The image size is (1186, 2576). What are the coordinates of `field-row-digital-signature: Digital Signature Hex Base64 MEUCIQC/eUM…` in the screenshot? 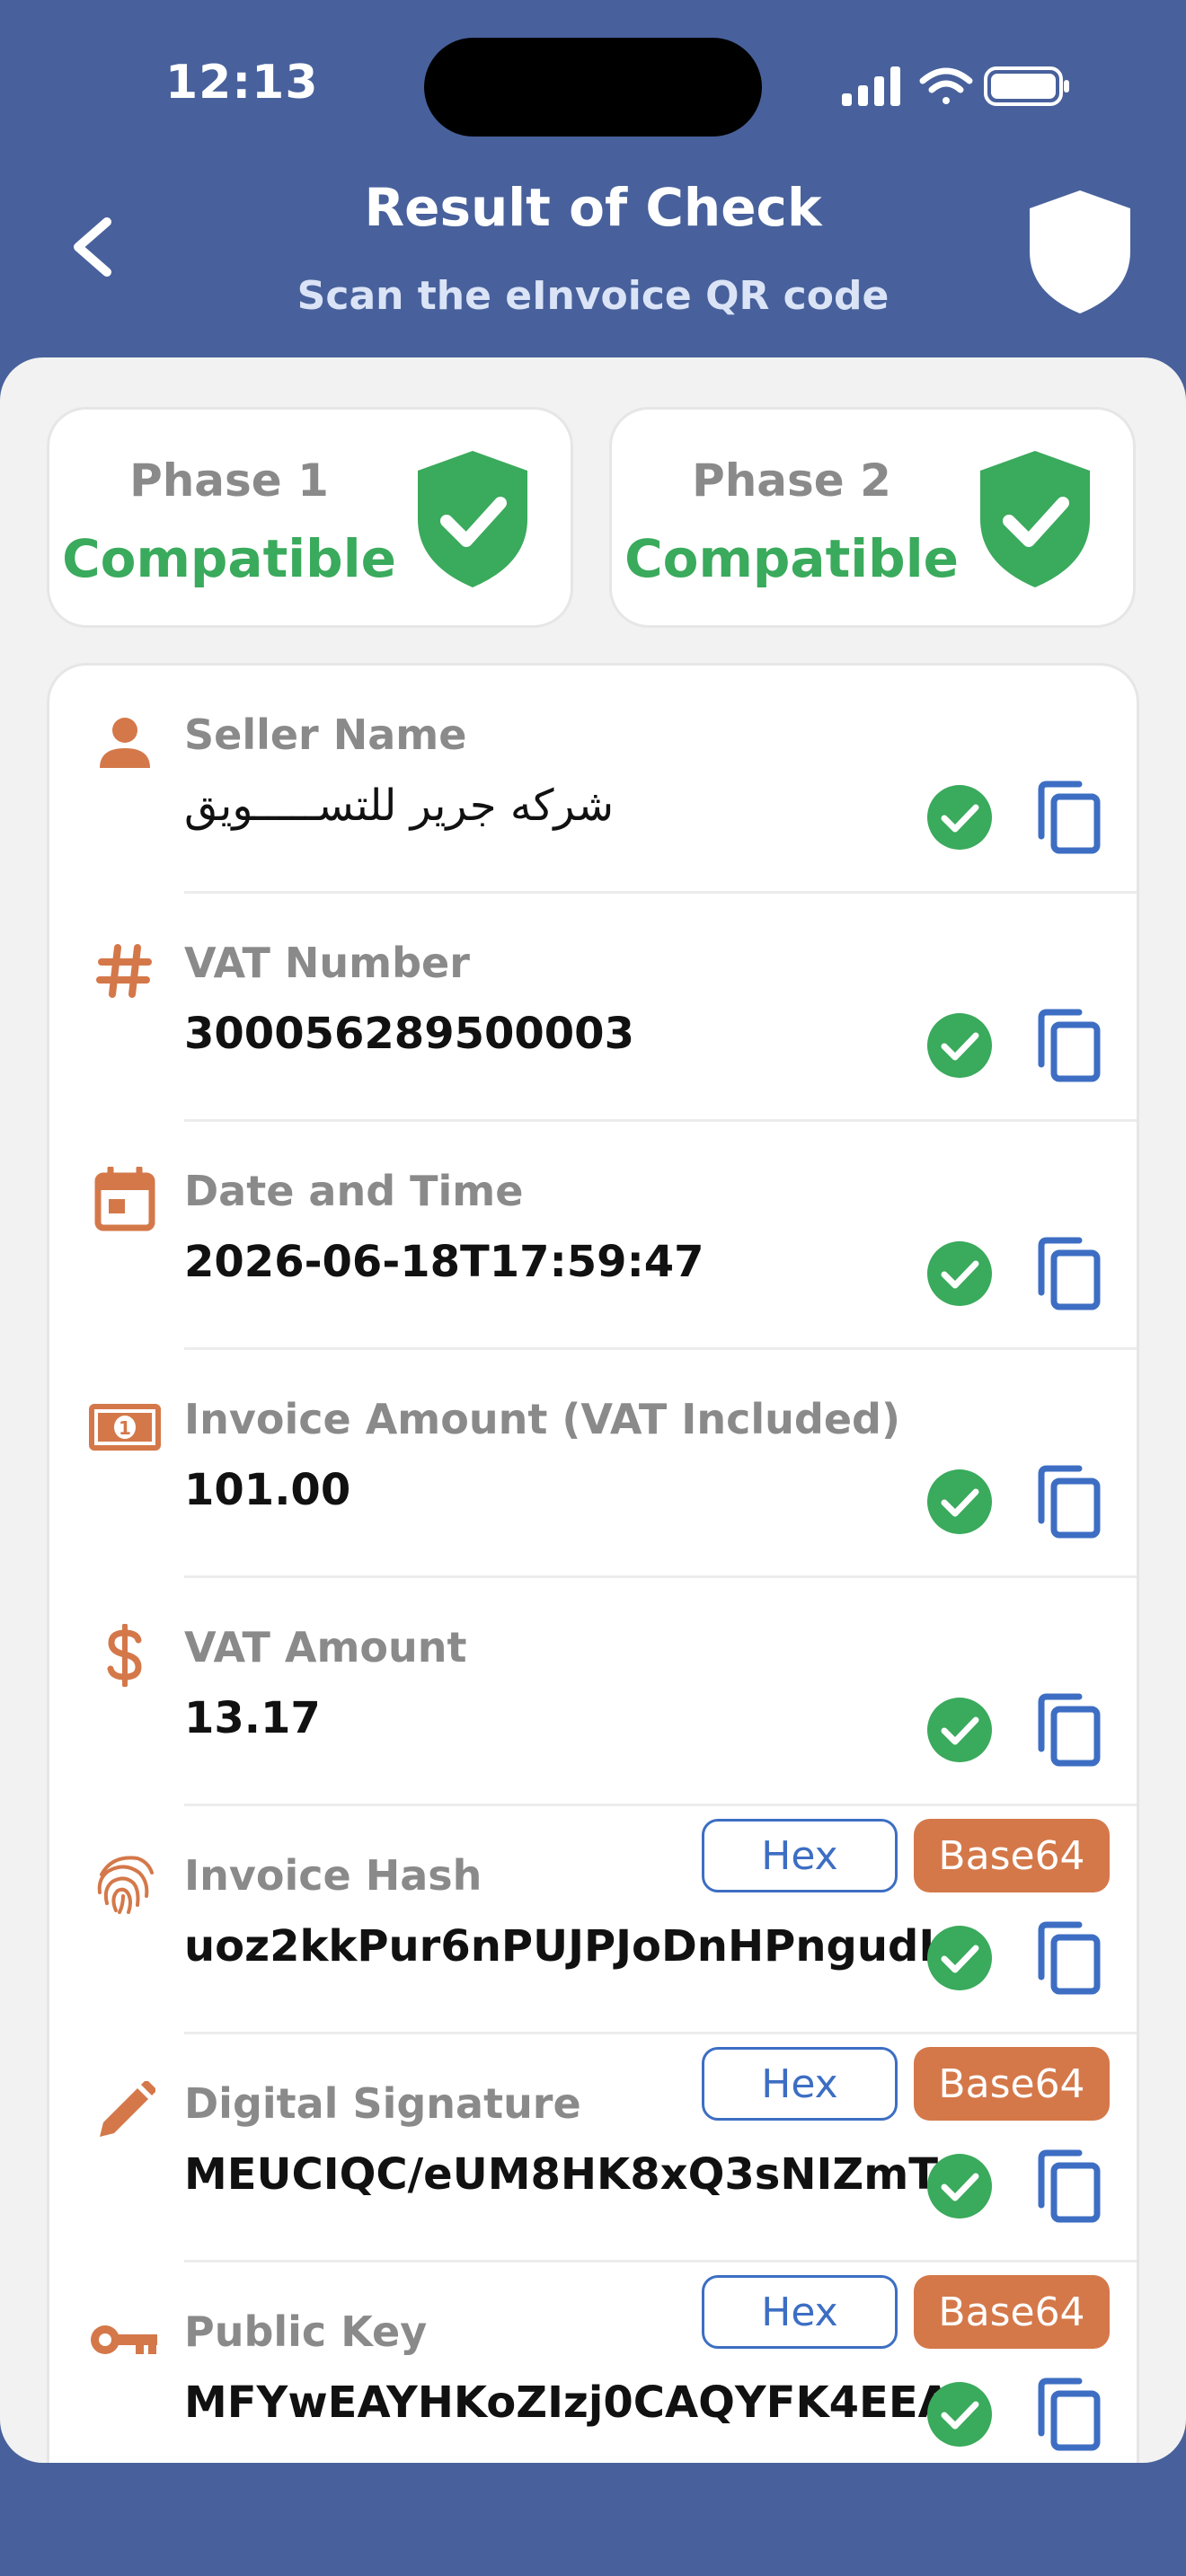 It's located at (593, 2148).